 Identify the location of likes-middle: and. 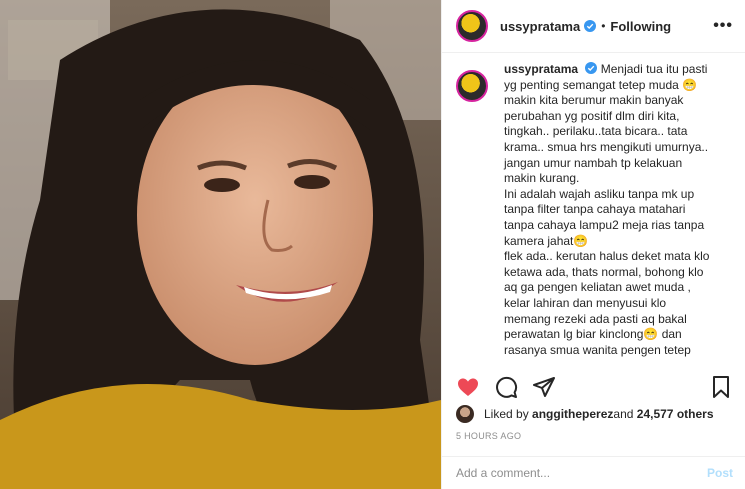
(623, 414).